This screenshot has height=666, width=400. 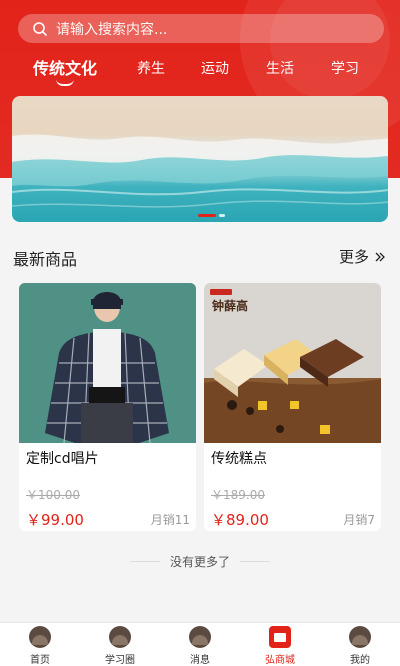 I want to click on product-name: 传统糕点, so click(x=239, y=458).